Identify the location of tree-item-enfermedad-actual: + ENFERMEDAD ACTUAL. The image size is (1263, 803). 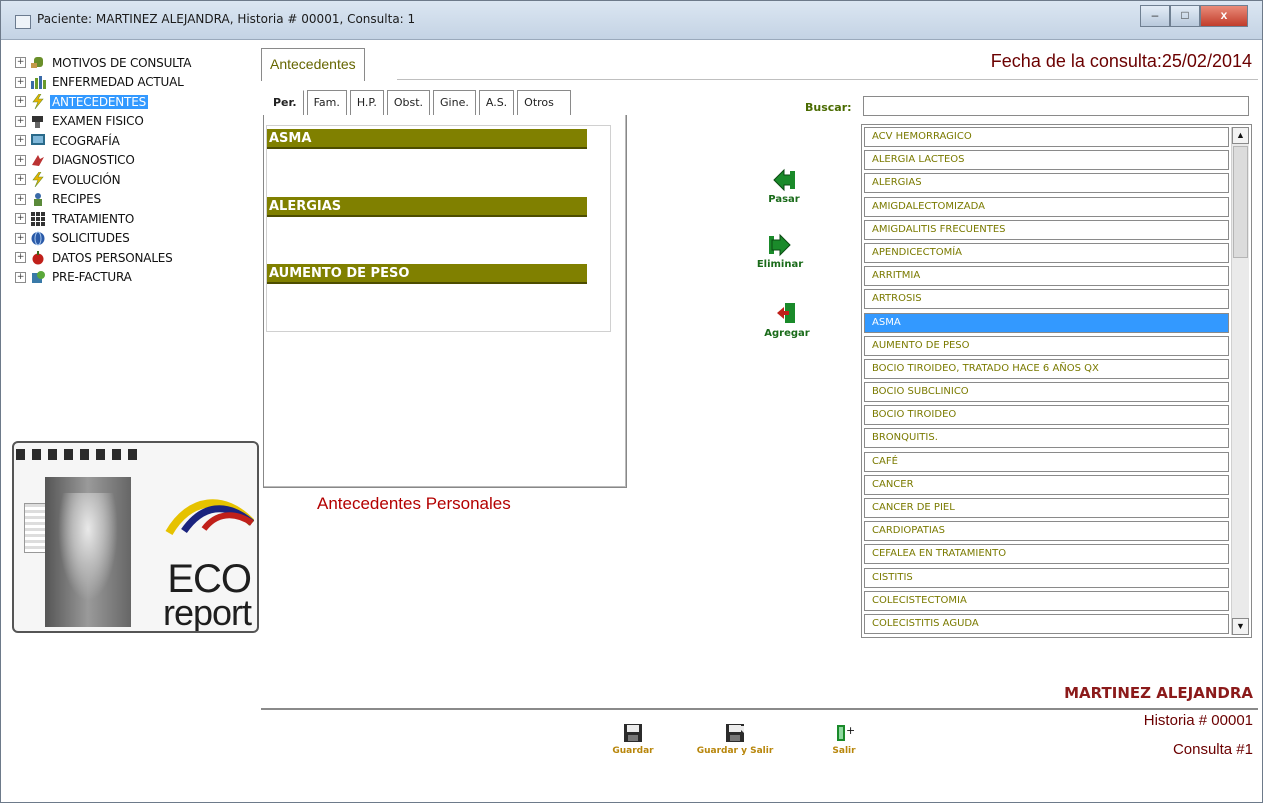
(135, 83).